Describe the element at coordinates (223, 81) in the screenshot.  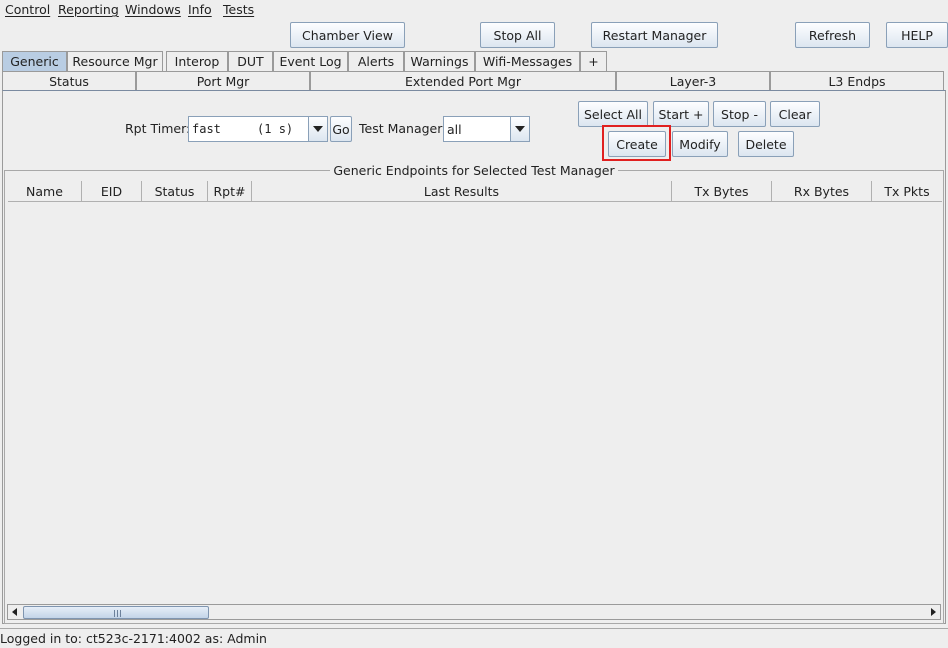
I see `tab-port-mgr: Port Mgr` at that location.